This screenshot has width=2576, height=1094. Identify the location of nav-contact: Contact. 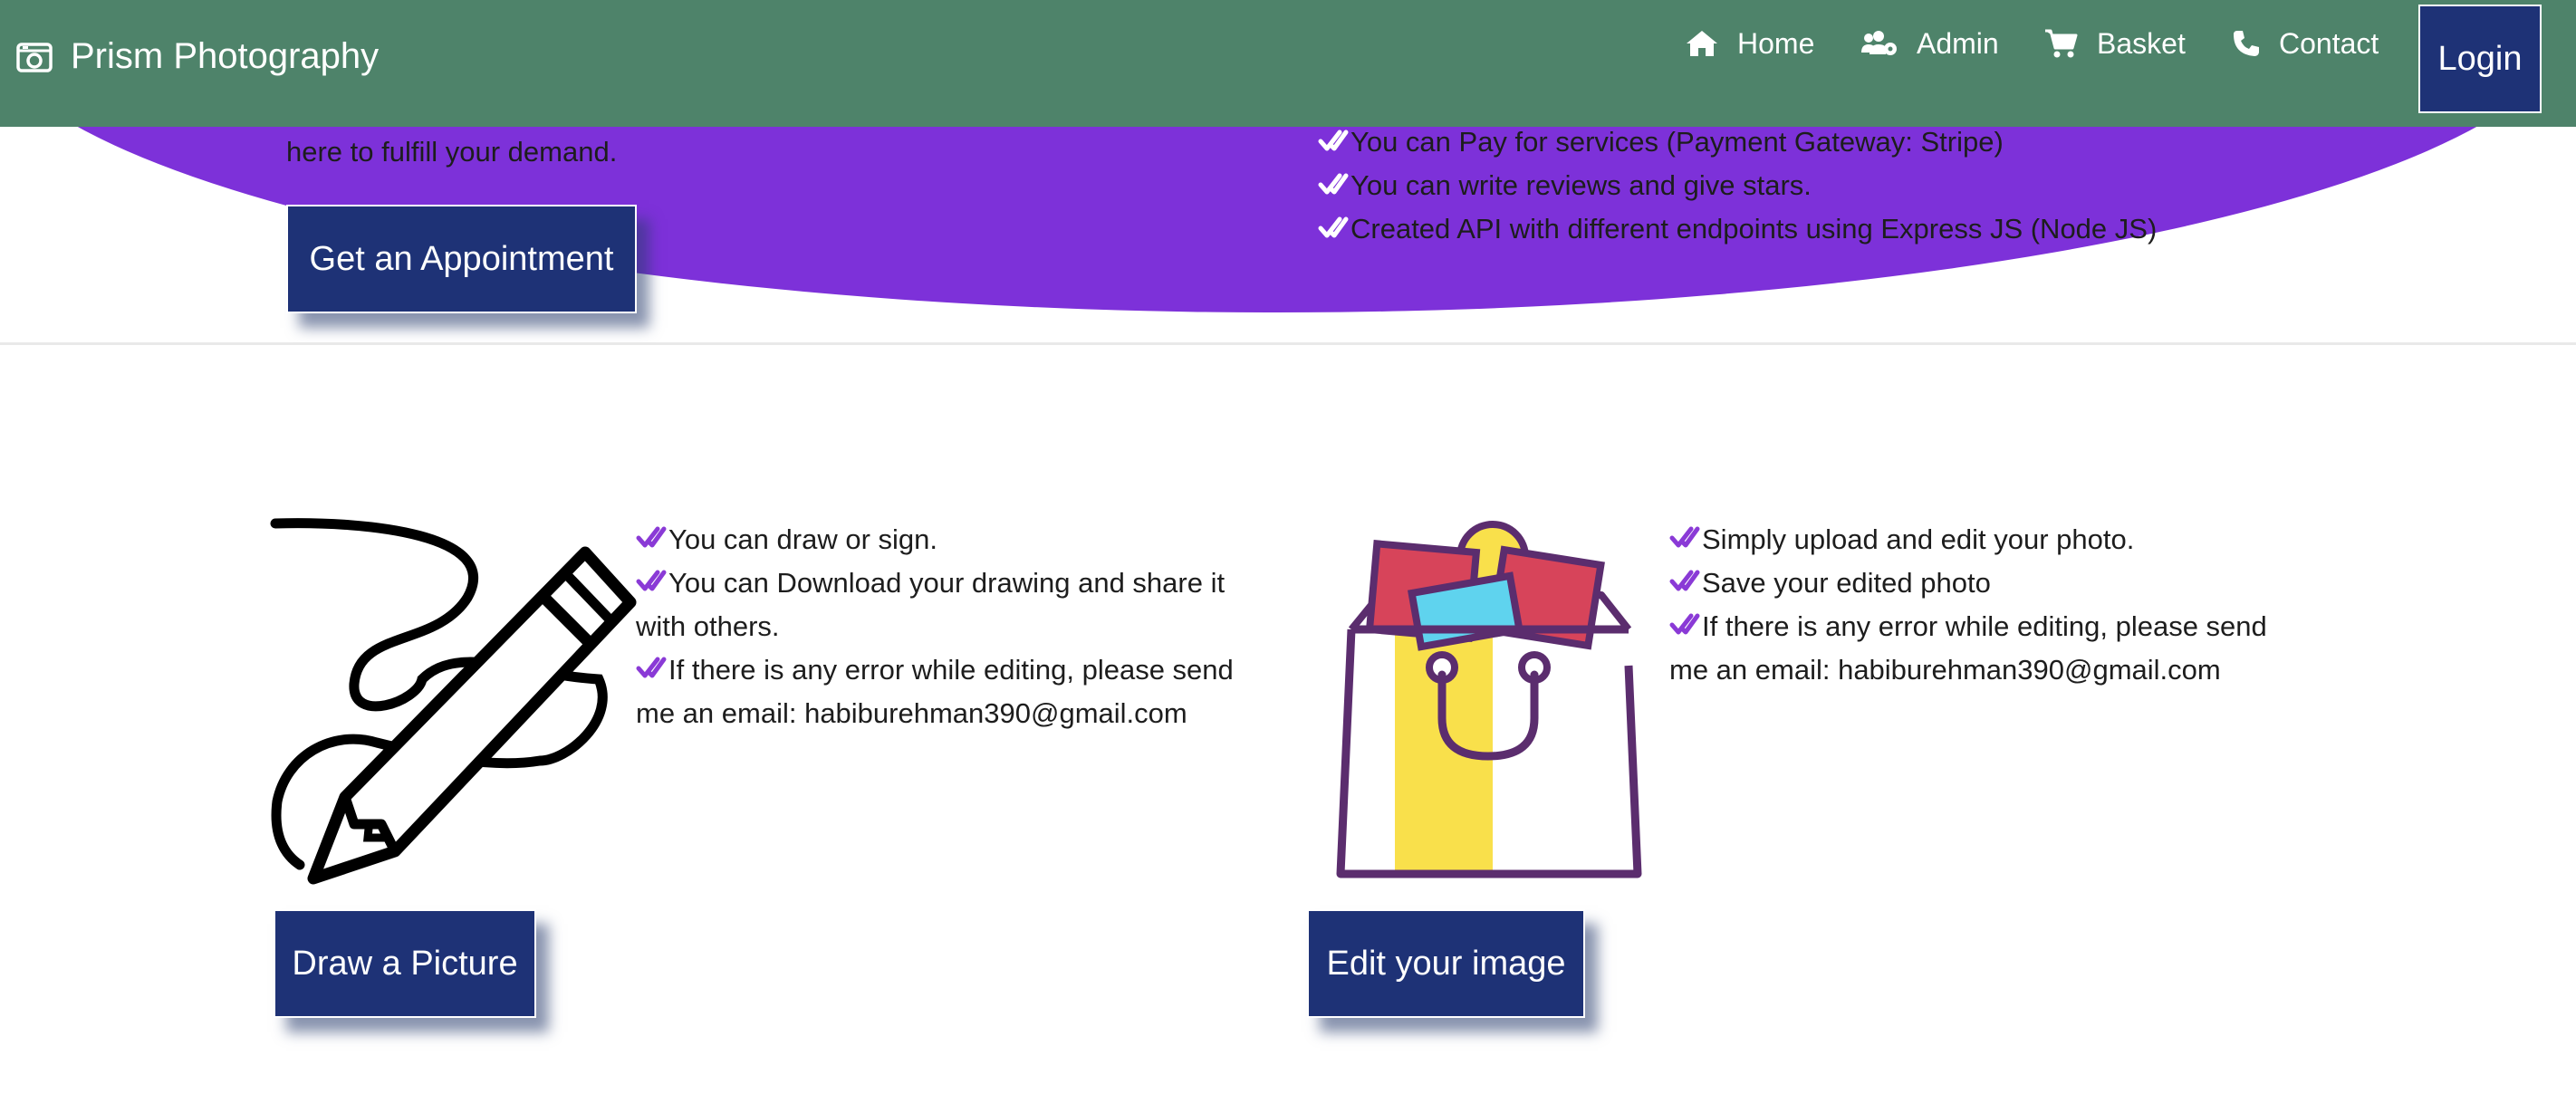
(2305, 43).